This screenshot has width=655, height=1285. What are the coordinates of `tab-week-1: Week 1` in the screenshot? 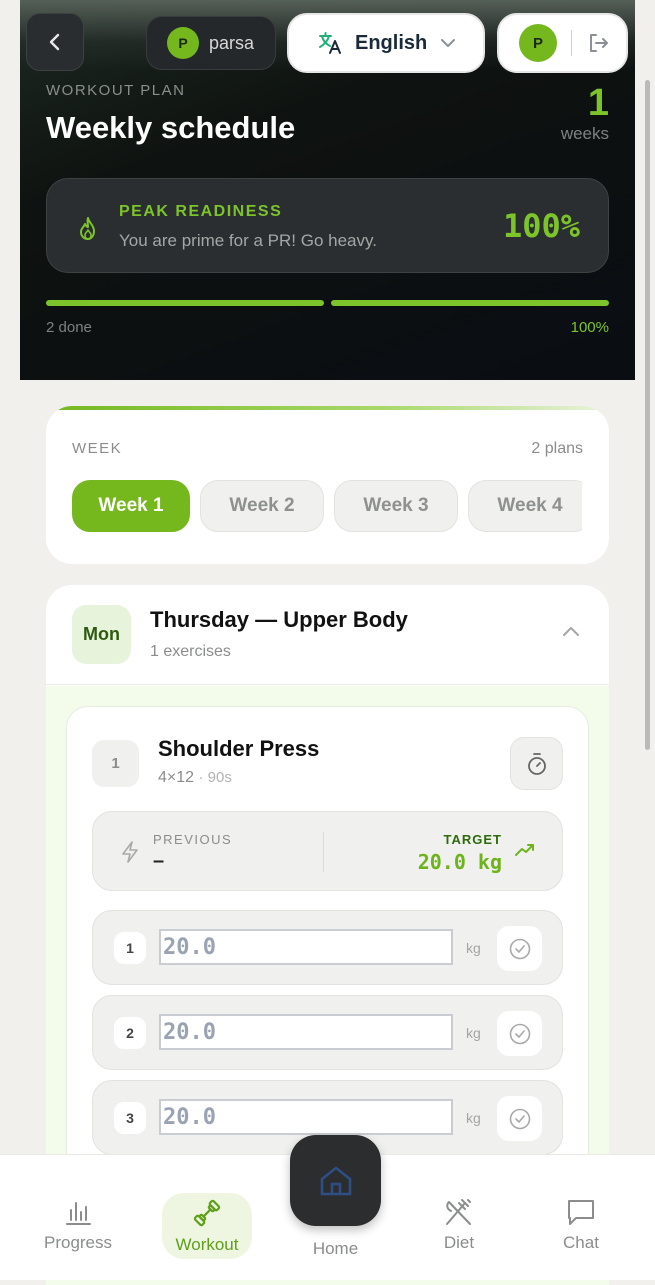 It's located at (131, 506).